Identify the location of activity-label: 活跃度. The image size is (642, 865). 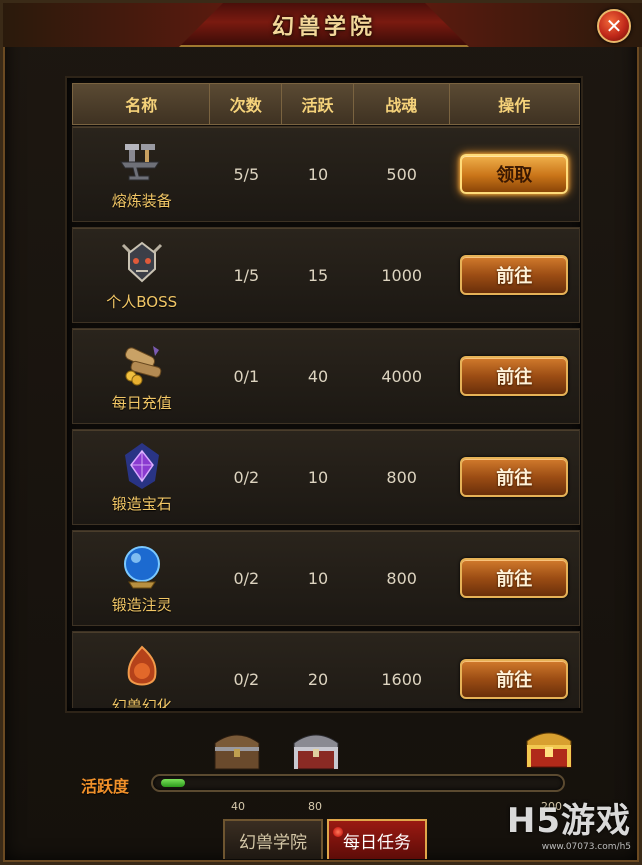
(105, 786).